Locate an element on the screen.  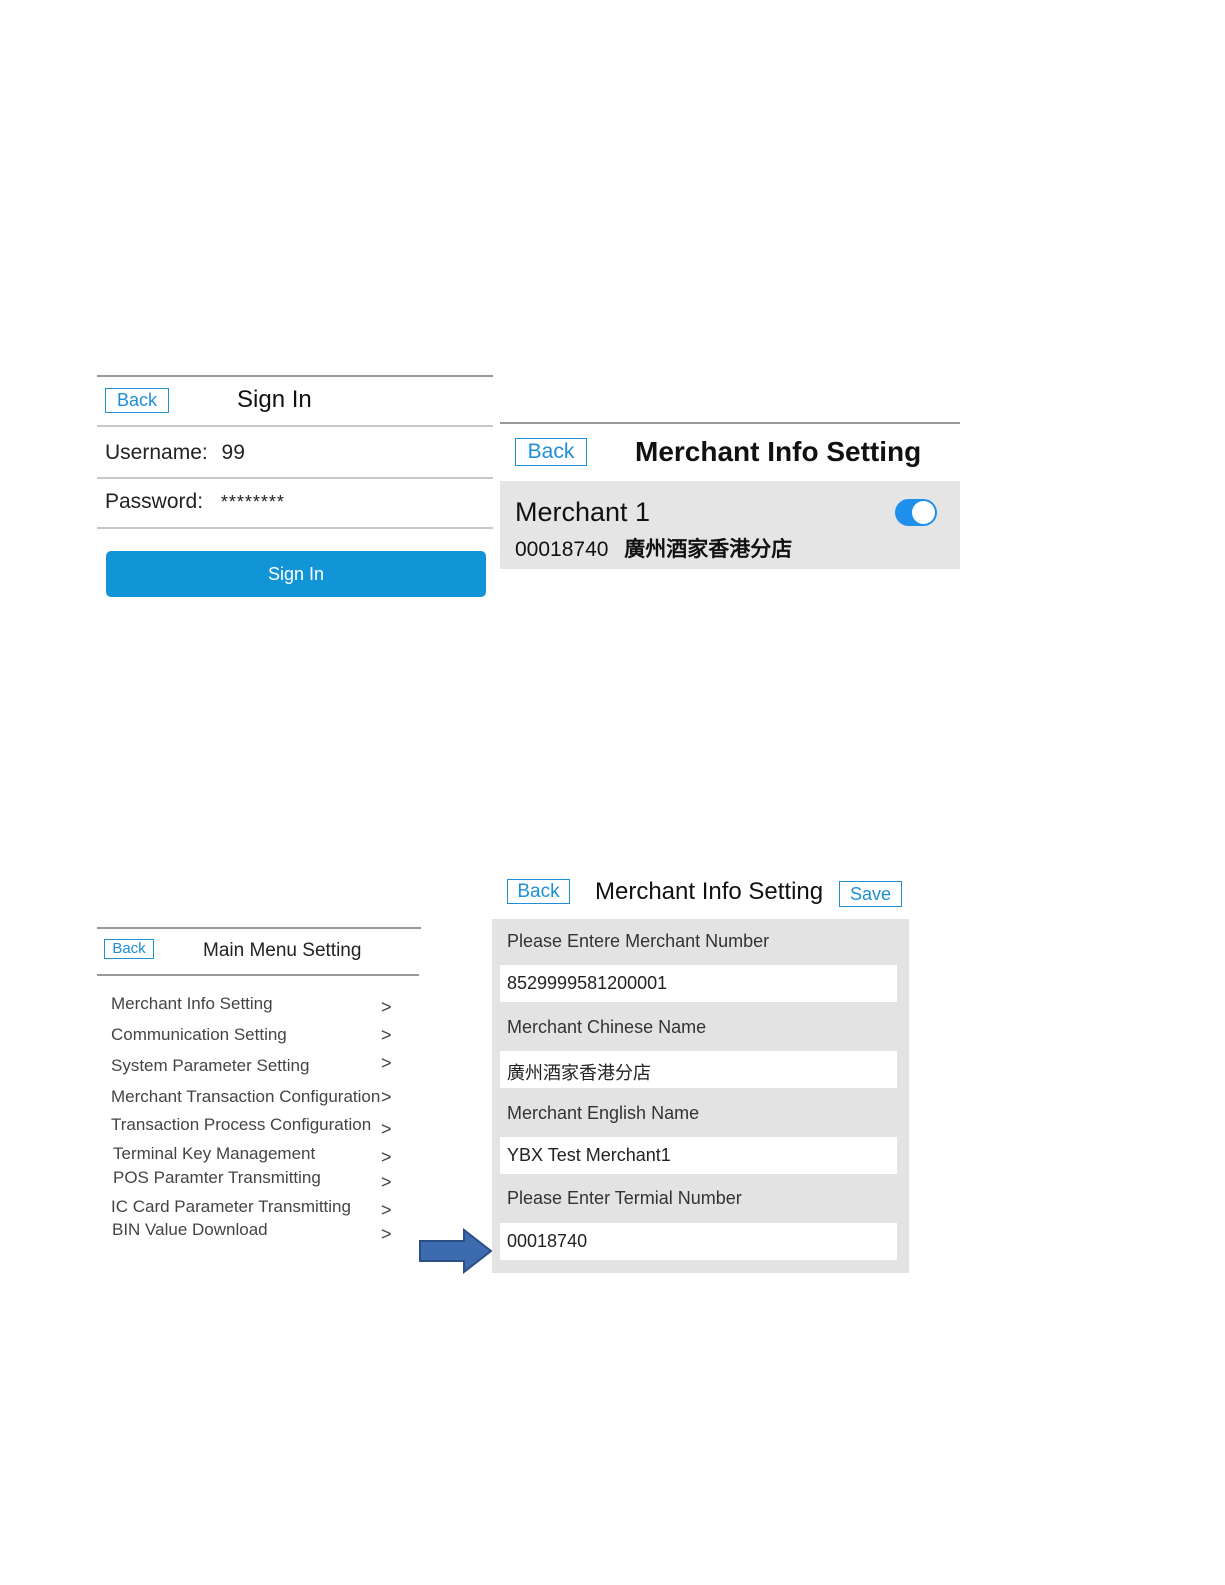
merchant-chinese-name-label: Merchant Chinese Name is located at coordinates (607, 1027).